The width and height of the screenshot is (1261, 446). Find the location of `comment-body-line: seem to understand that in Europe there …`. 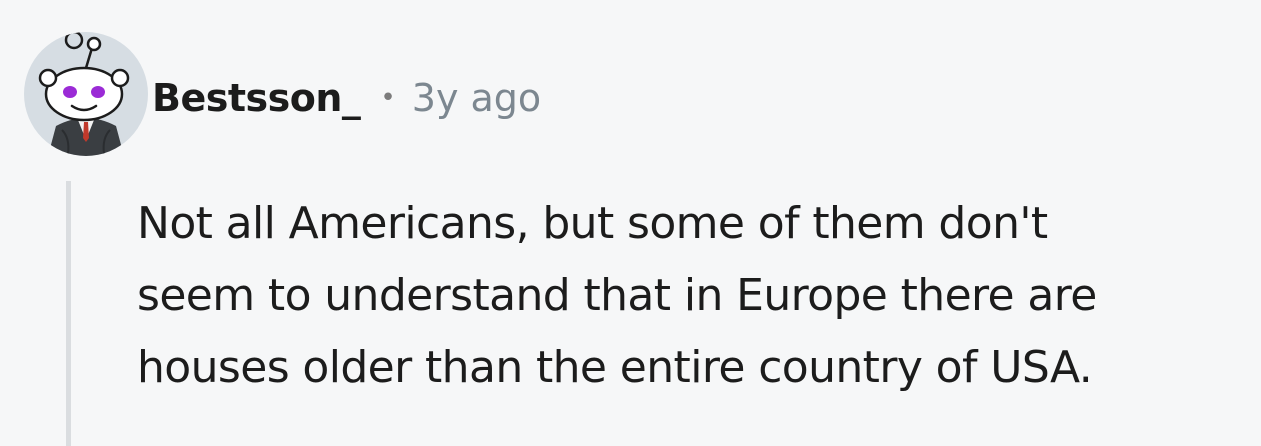

comment-body-line: seem to understand that in Europe there … is located at coordinates (617, 295).